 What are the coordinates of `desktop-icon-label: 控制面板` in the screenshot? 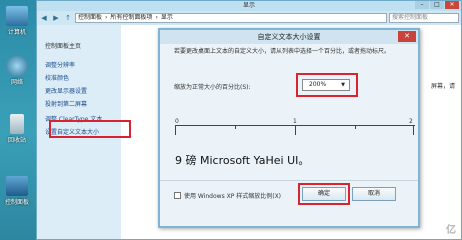 It's located at (16, 202).